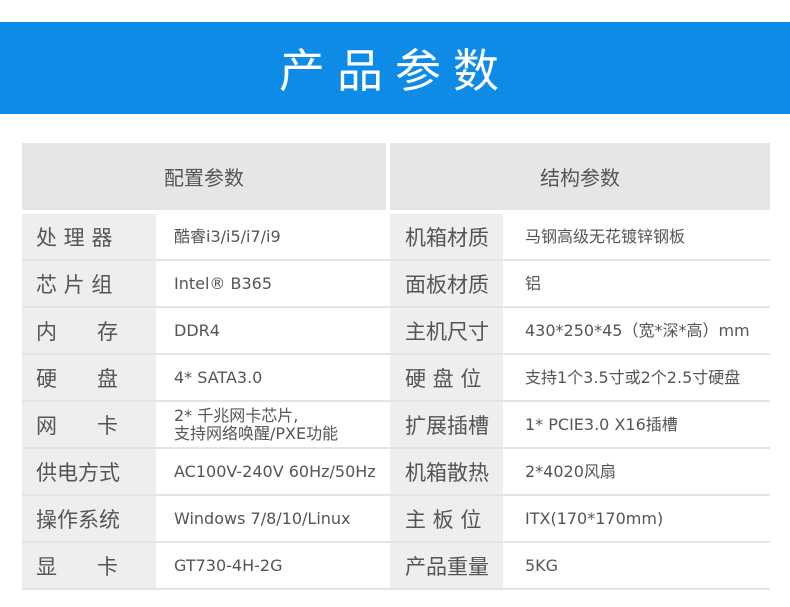 Image resolution: width=790 pixels, height=607 pixels. I want to click on config-param-value: DDR4, so click(271, 330).